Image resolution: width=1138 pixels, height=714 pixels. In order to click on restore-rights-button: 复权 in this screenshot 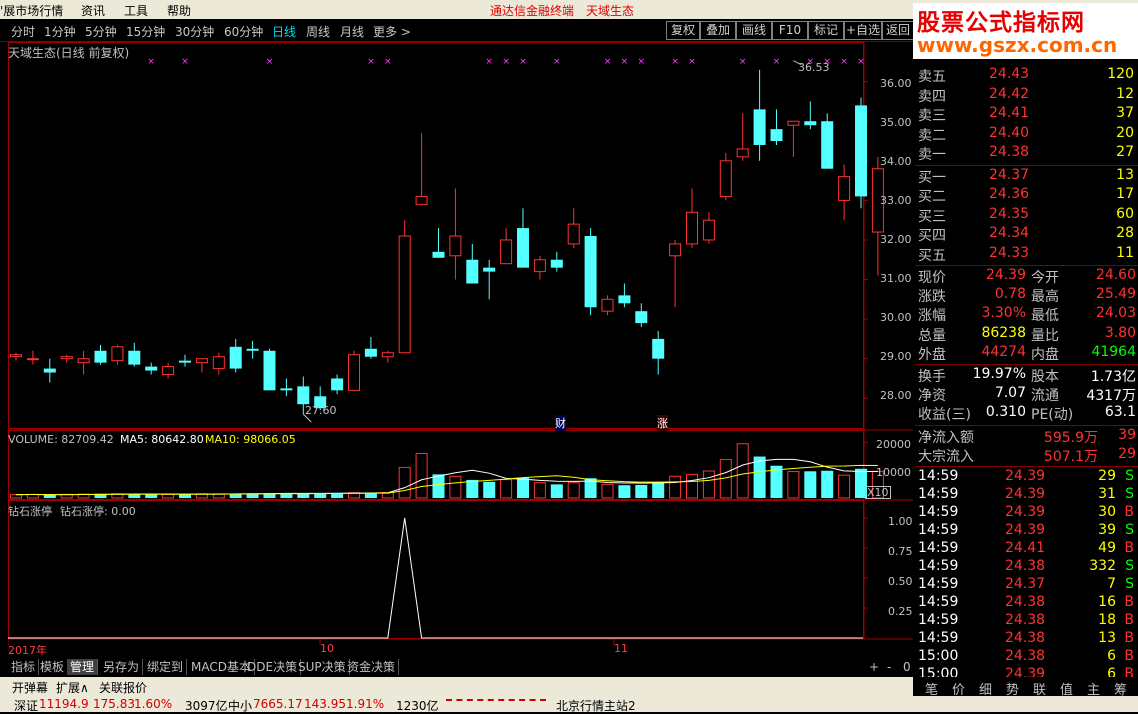, I will do `click(683, 30)`.